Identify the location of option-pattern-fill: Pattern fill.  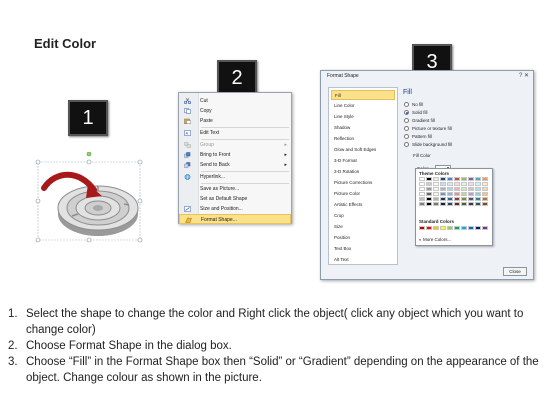
(418, 137).